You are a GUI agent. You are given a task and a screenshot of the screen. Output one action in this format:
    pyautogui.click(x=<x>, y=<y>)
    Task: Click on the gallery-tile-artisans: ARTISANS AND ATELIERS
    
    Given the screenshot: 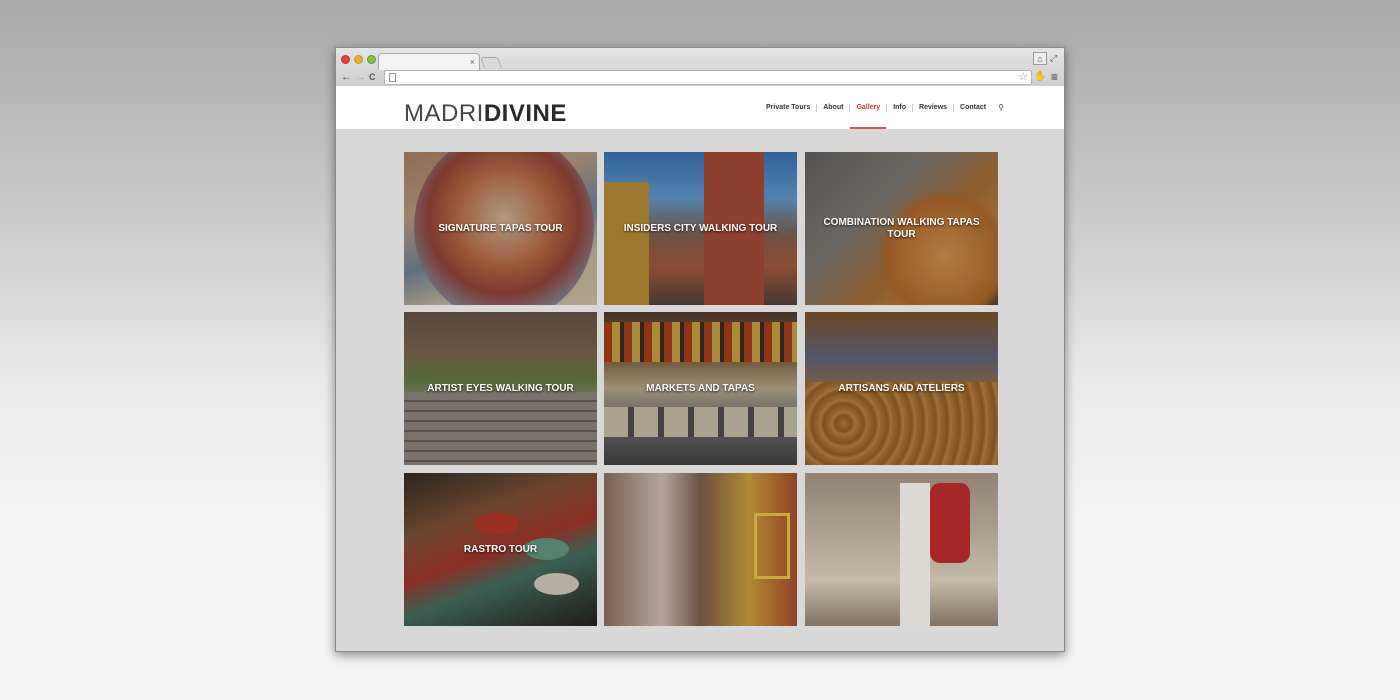 What is the action you would take?
    pyautogui.click(x=901, y=388)
    